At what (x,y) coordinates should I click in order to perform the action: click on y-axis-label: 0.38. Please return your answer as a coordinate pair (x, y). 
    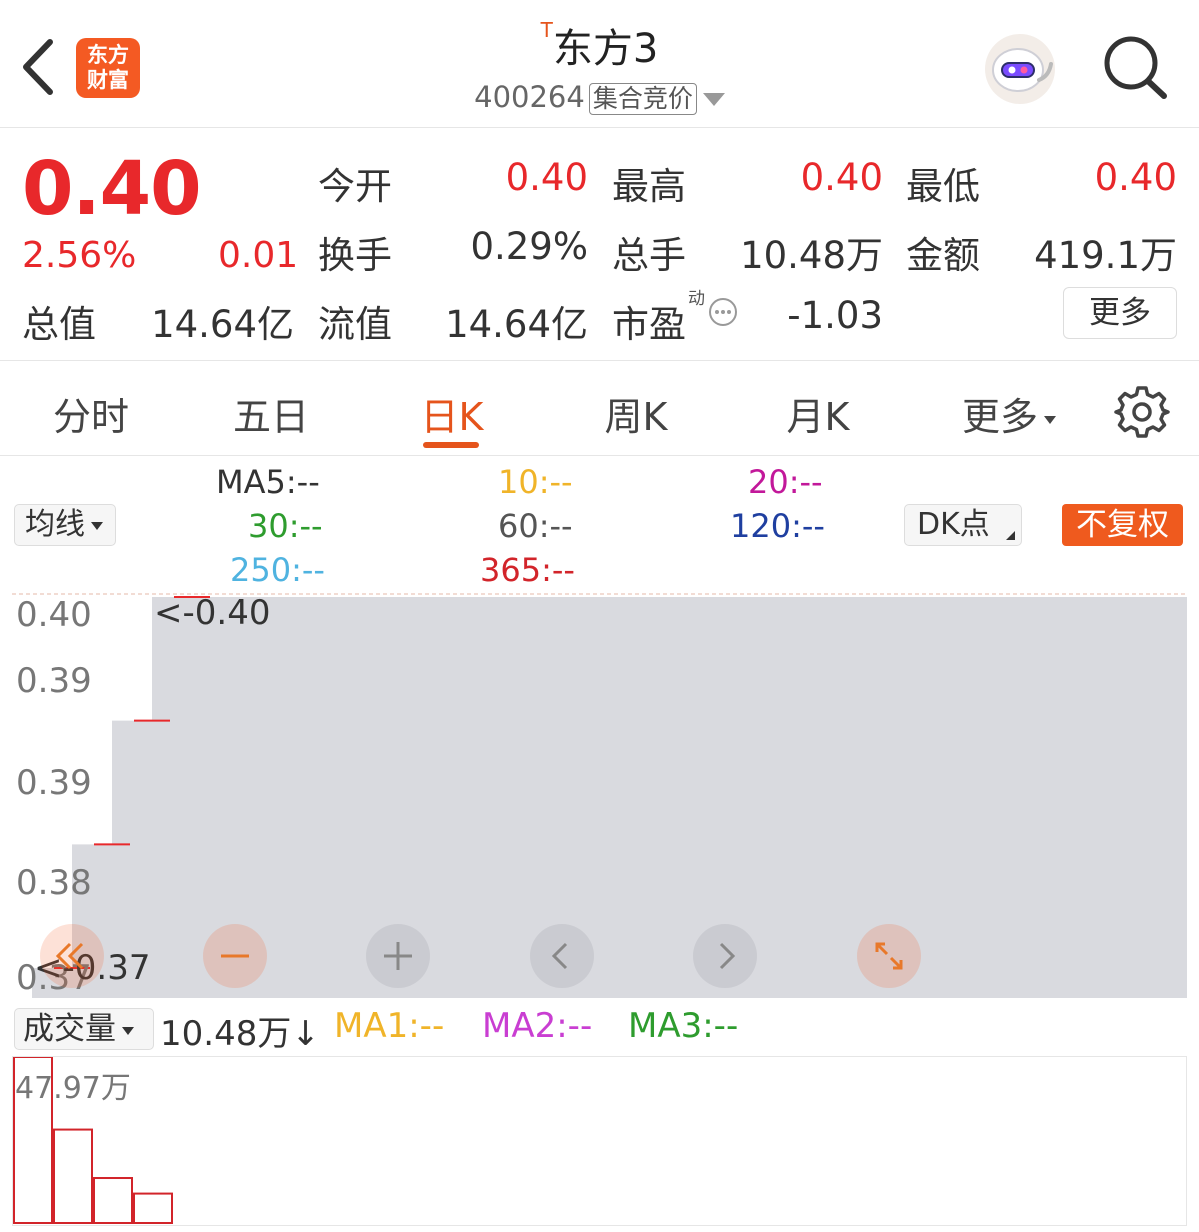
    Looking at the image, I should click on (54, 883).